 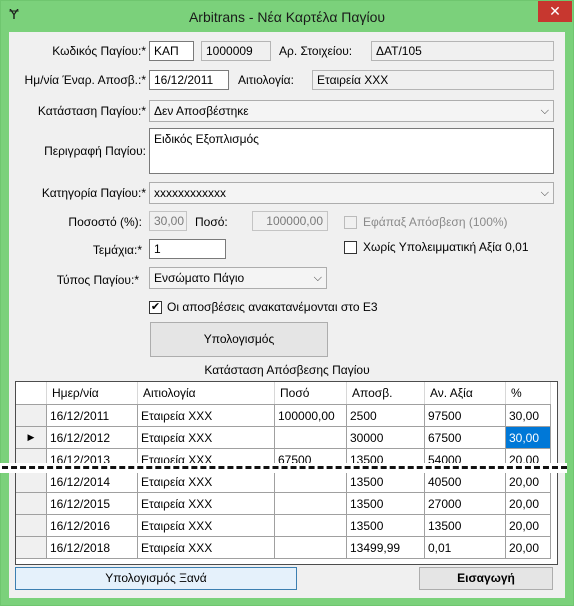 What do you see at coordinates (465, 547) in the screenshot?
I see `cell-net-value: 0,01` at bounding box center [465, 547].